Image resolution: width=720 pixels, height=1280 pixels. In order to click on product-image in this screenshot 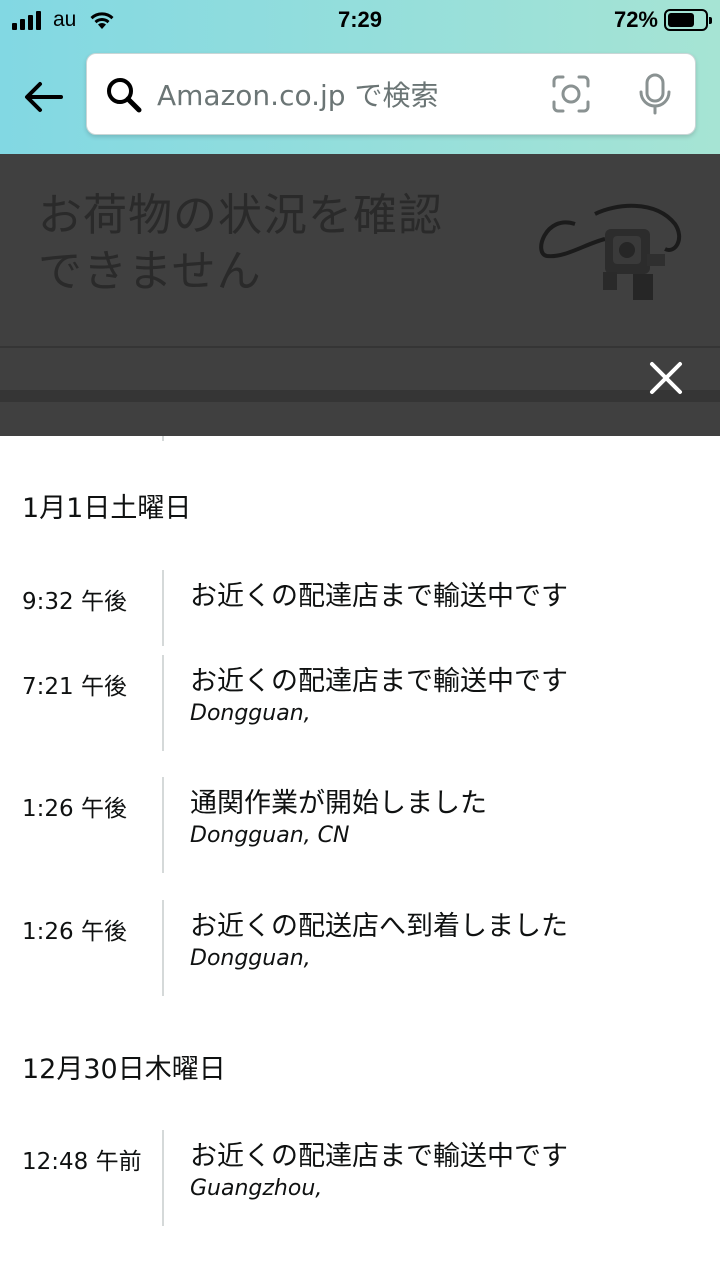, I will do `click(610, 251)`.